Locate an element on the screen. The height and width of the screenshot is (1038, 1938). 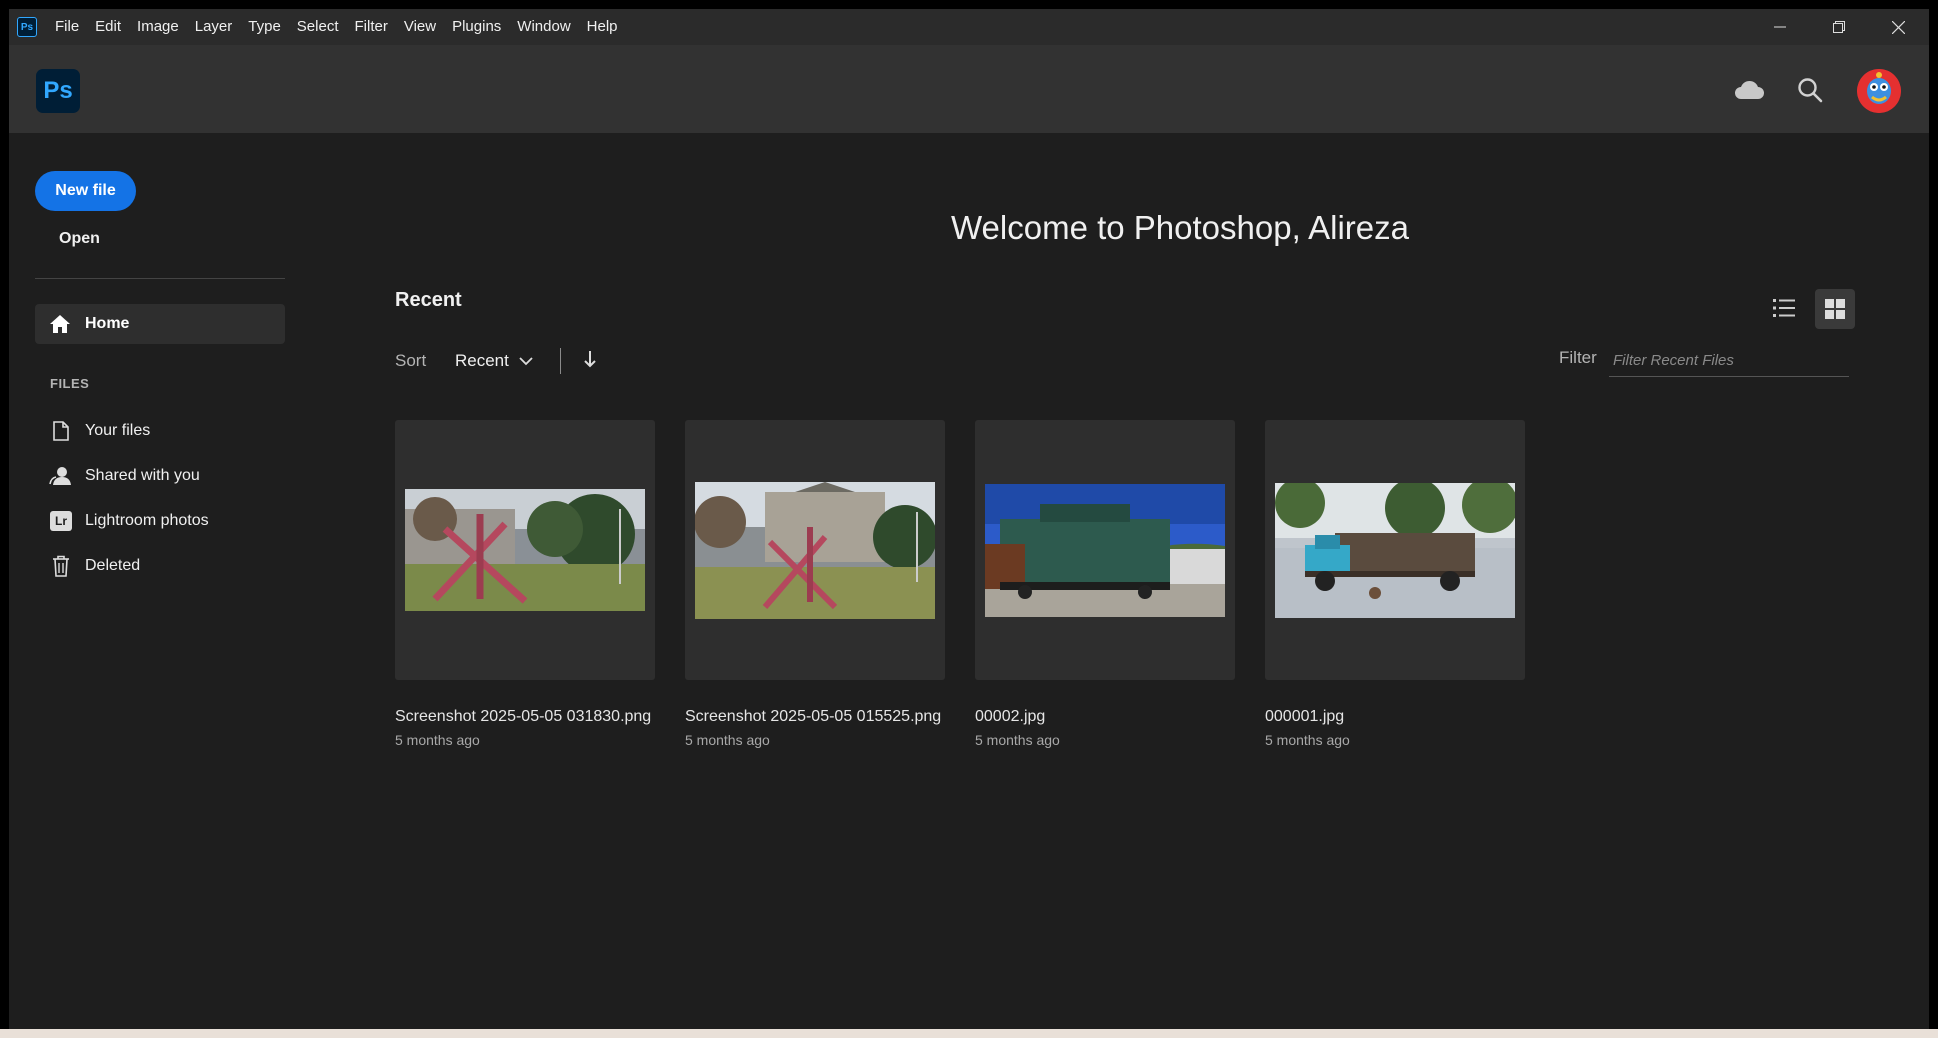
menu-image: Image is located at coordinates (158, 27).